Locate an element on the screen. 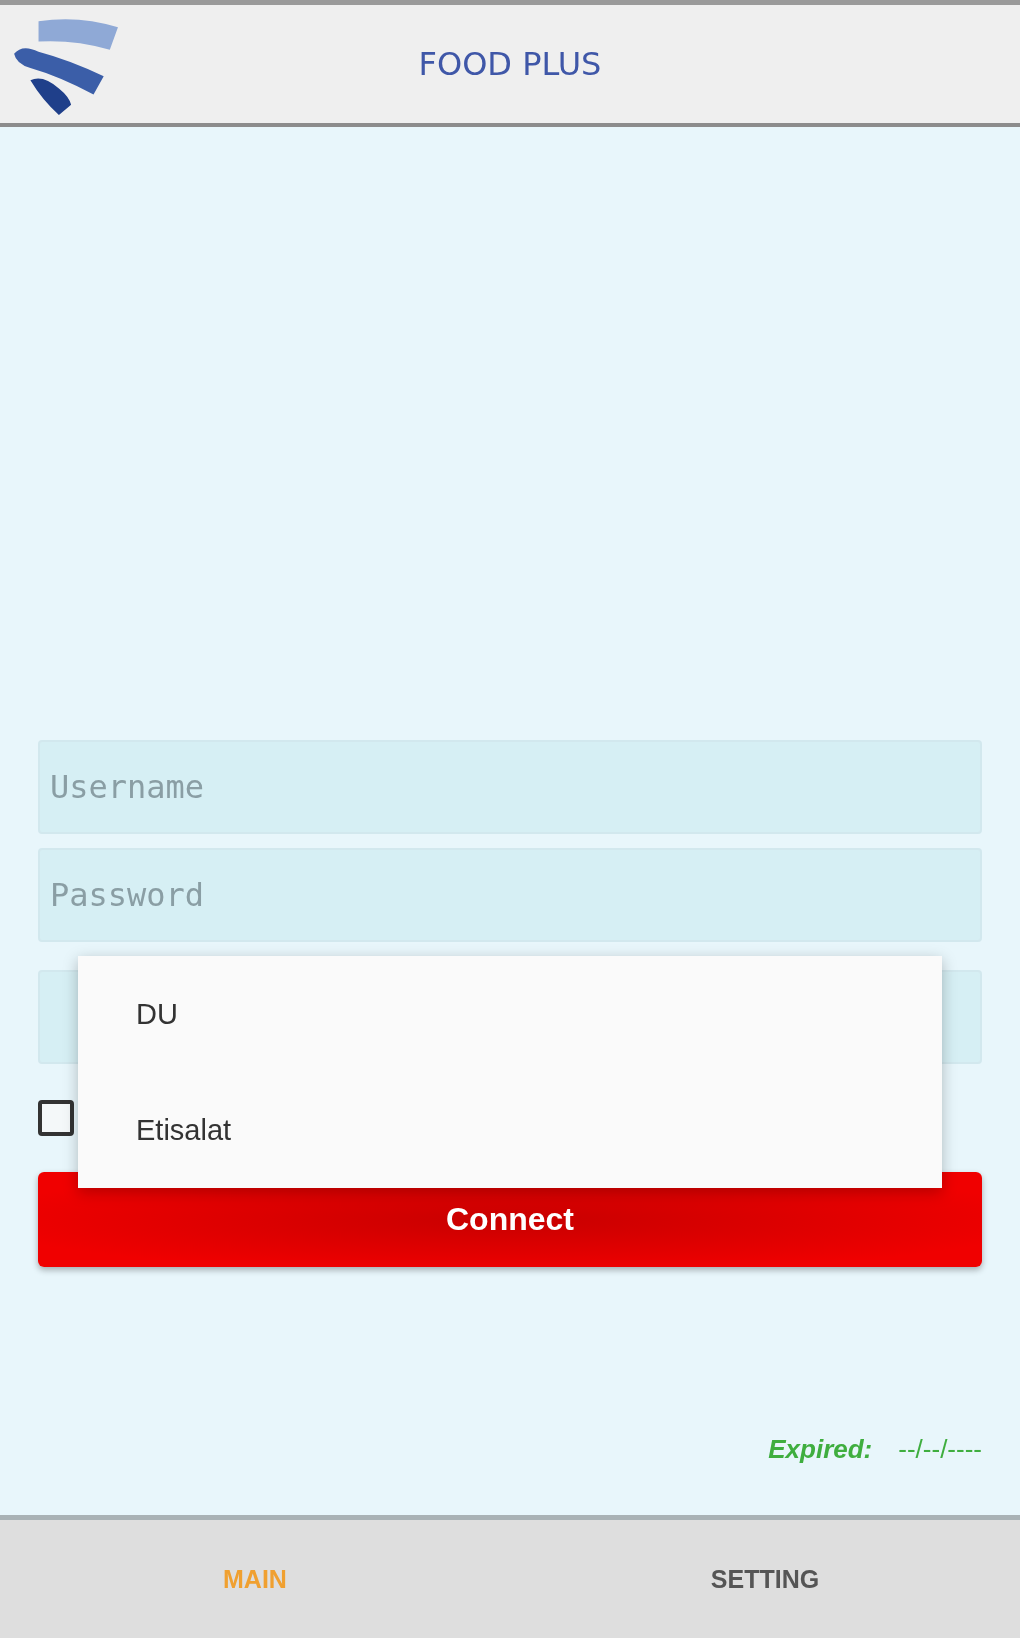 The height and width of the screenshot is (1638, 1020). username-field: Username is located at coordinates (510, 787).